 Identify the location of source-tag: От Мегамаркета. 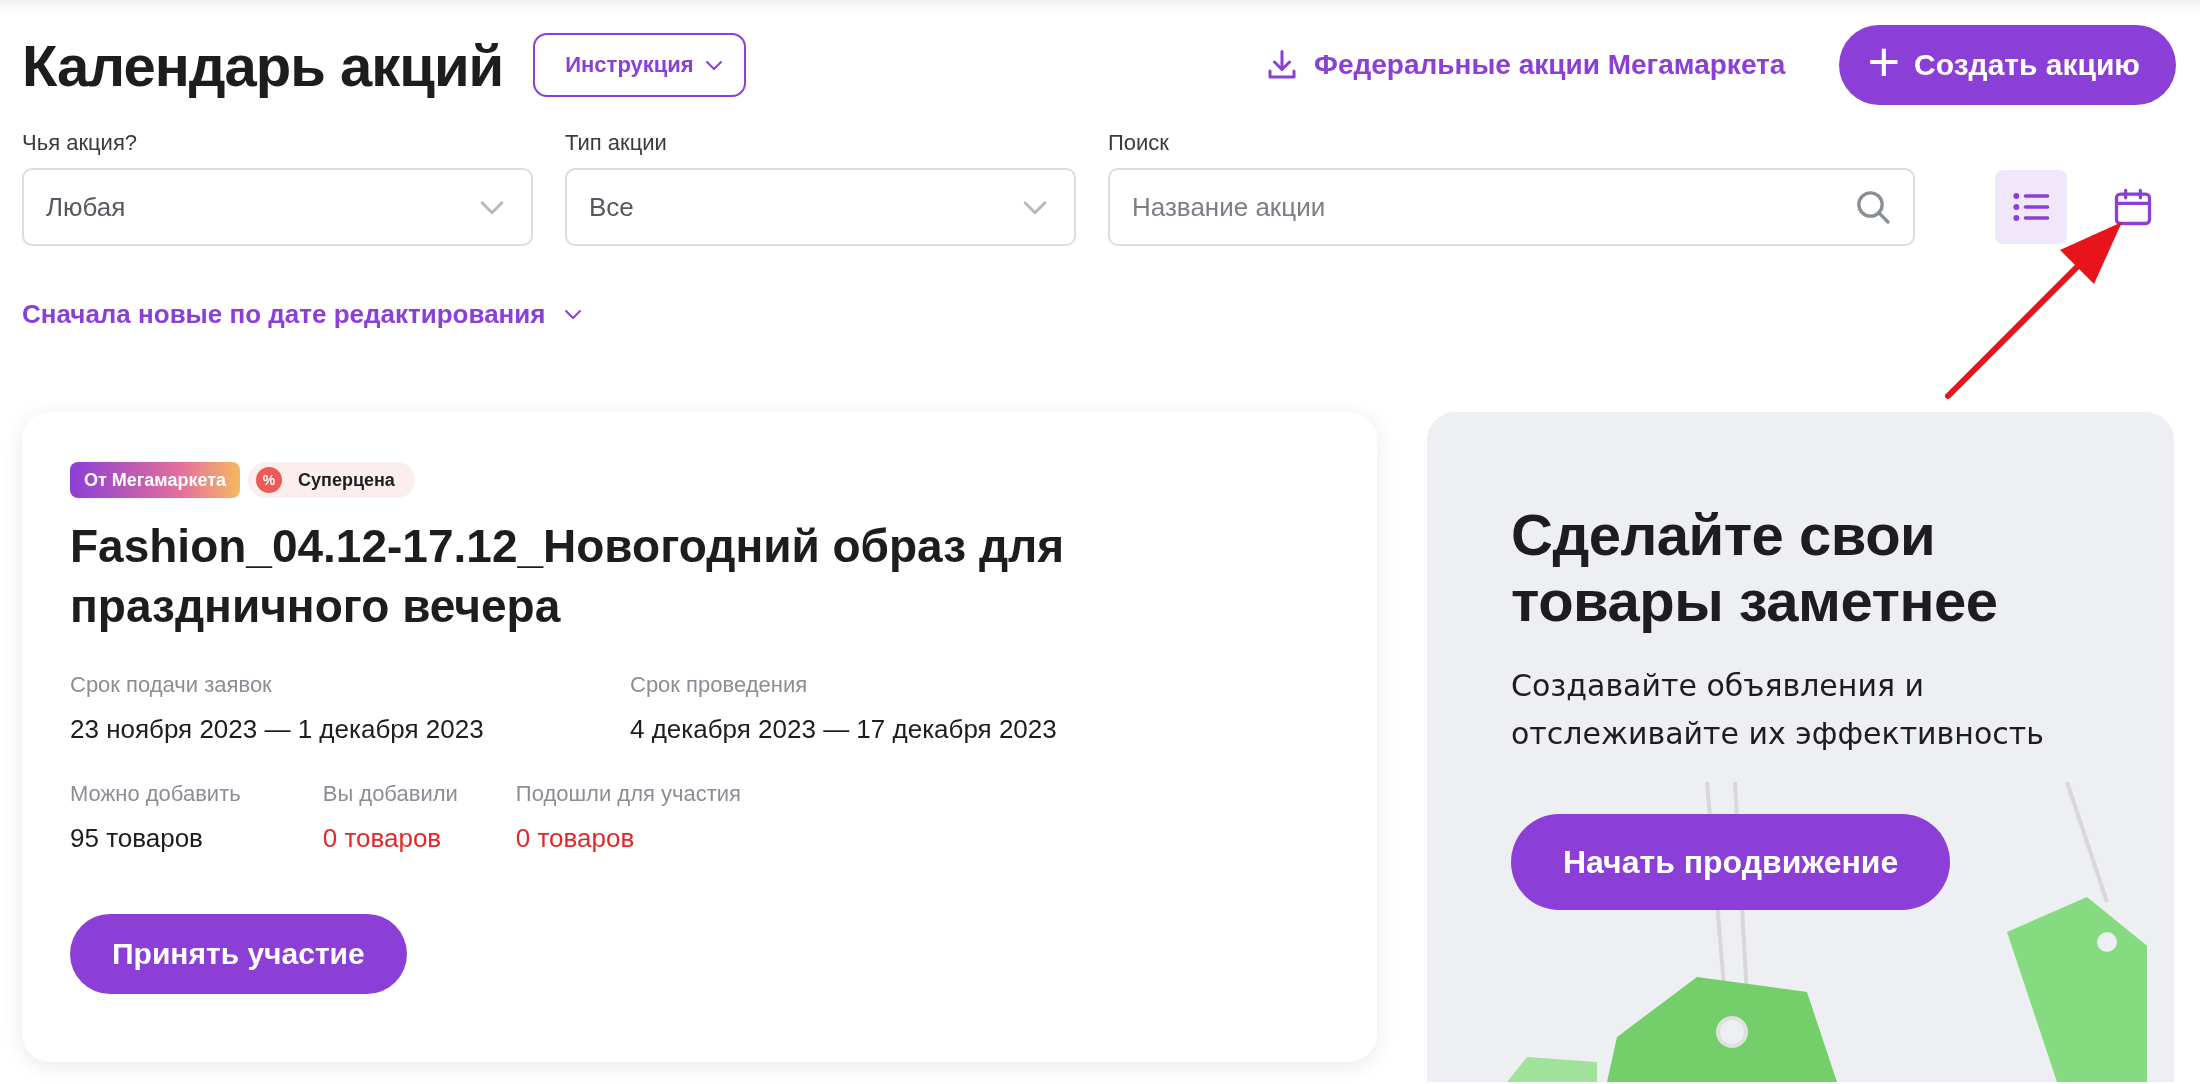
(155, 480).